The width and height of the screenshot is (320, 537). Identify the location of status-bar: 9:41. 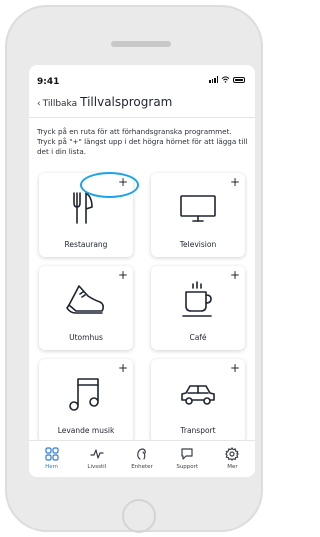
(142, 80).